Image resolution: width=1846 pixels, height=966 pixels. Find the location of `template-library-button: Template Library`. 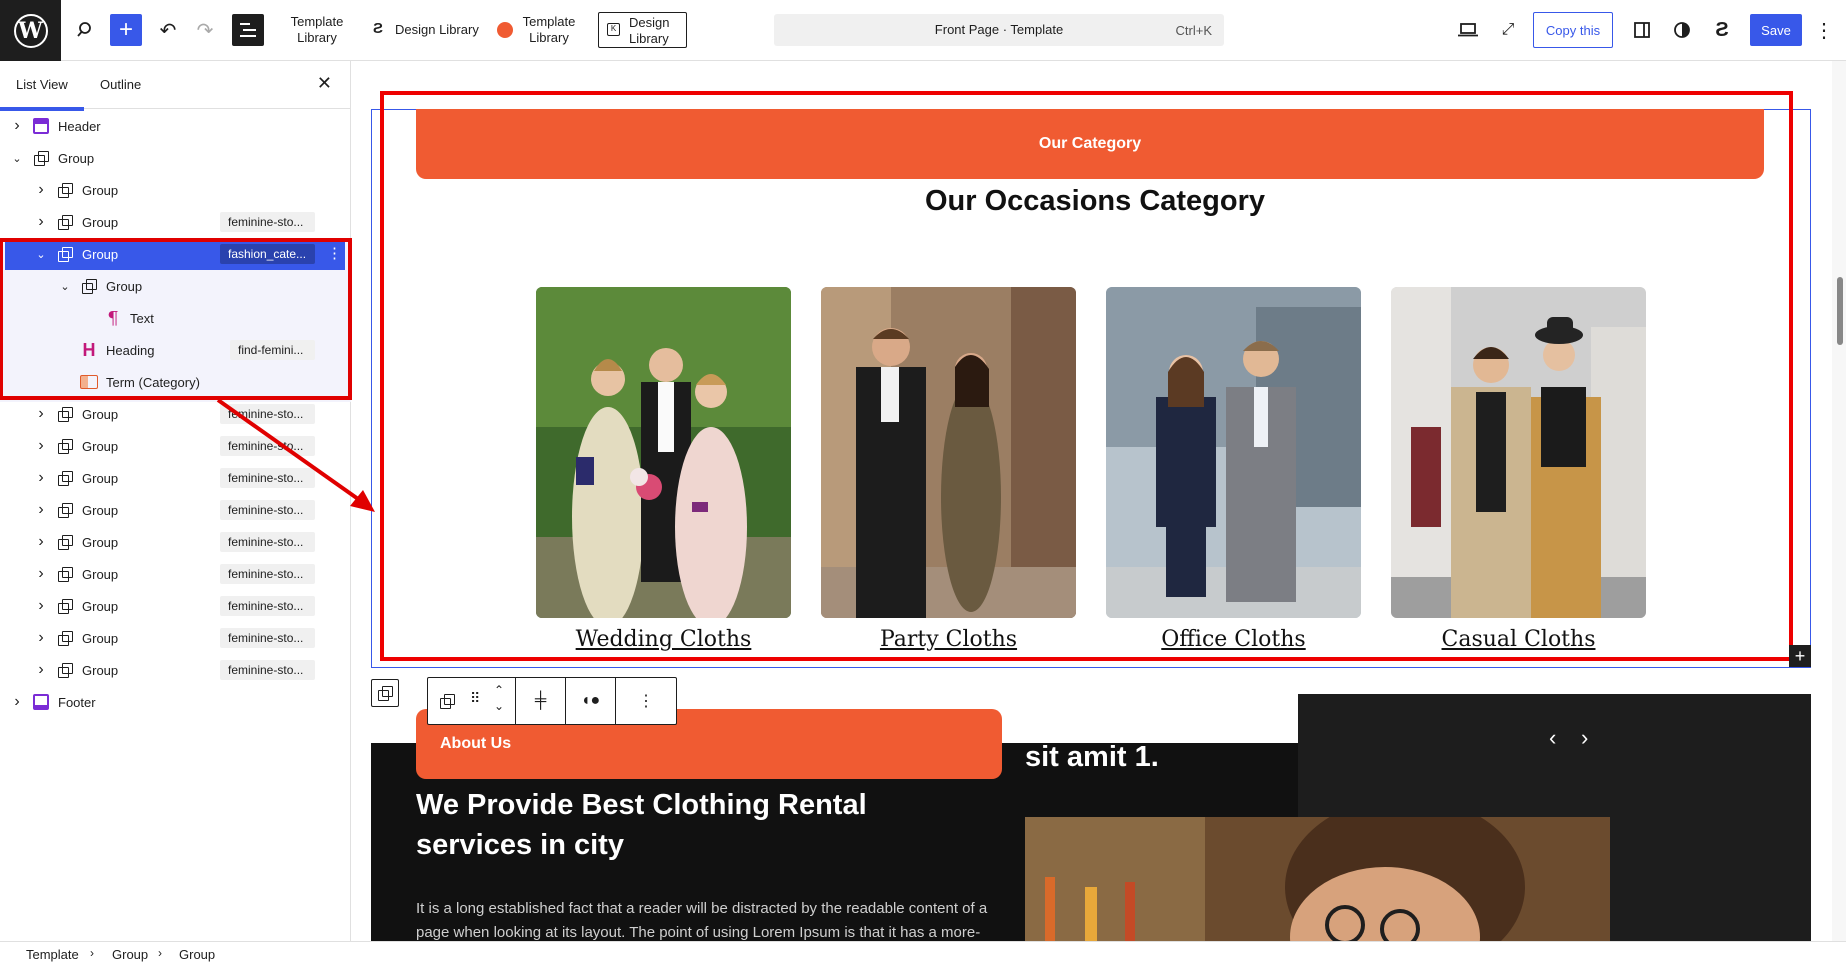

template-library-button: Template Library is located at coordinates (317, 30).